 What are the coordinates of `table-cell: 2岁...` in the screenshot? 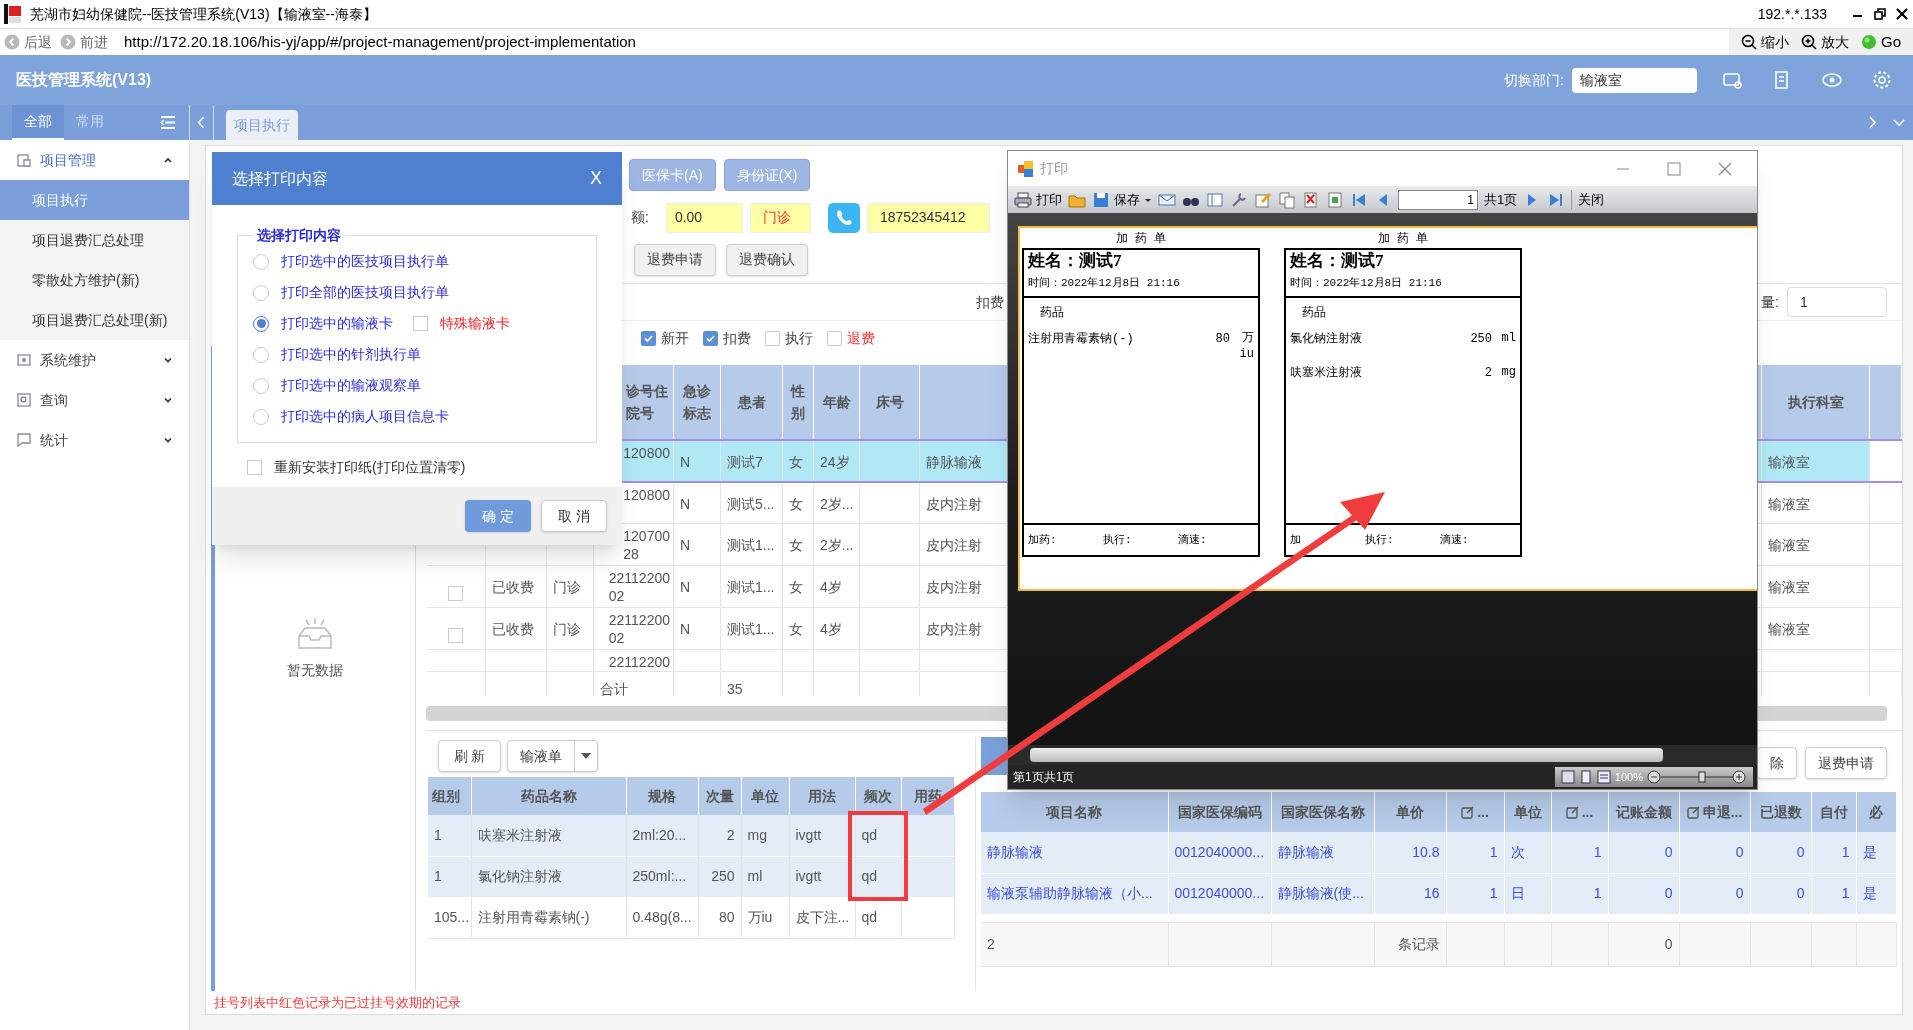 It's located at (837, 503).